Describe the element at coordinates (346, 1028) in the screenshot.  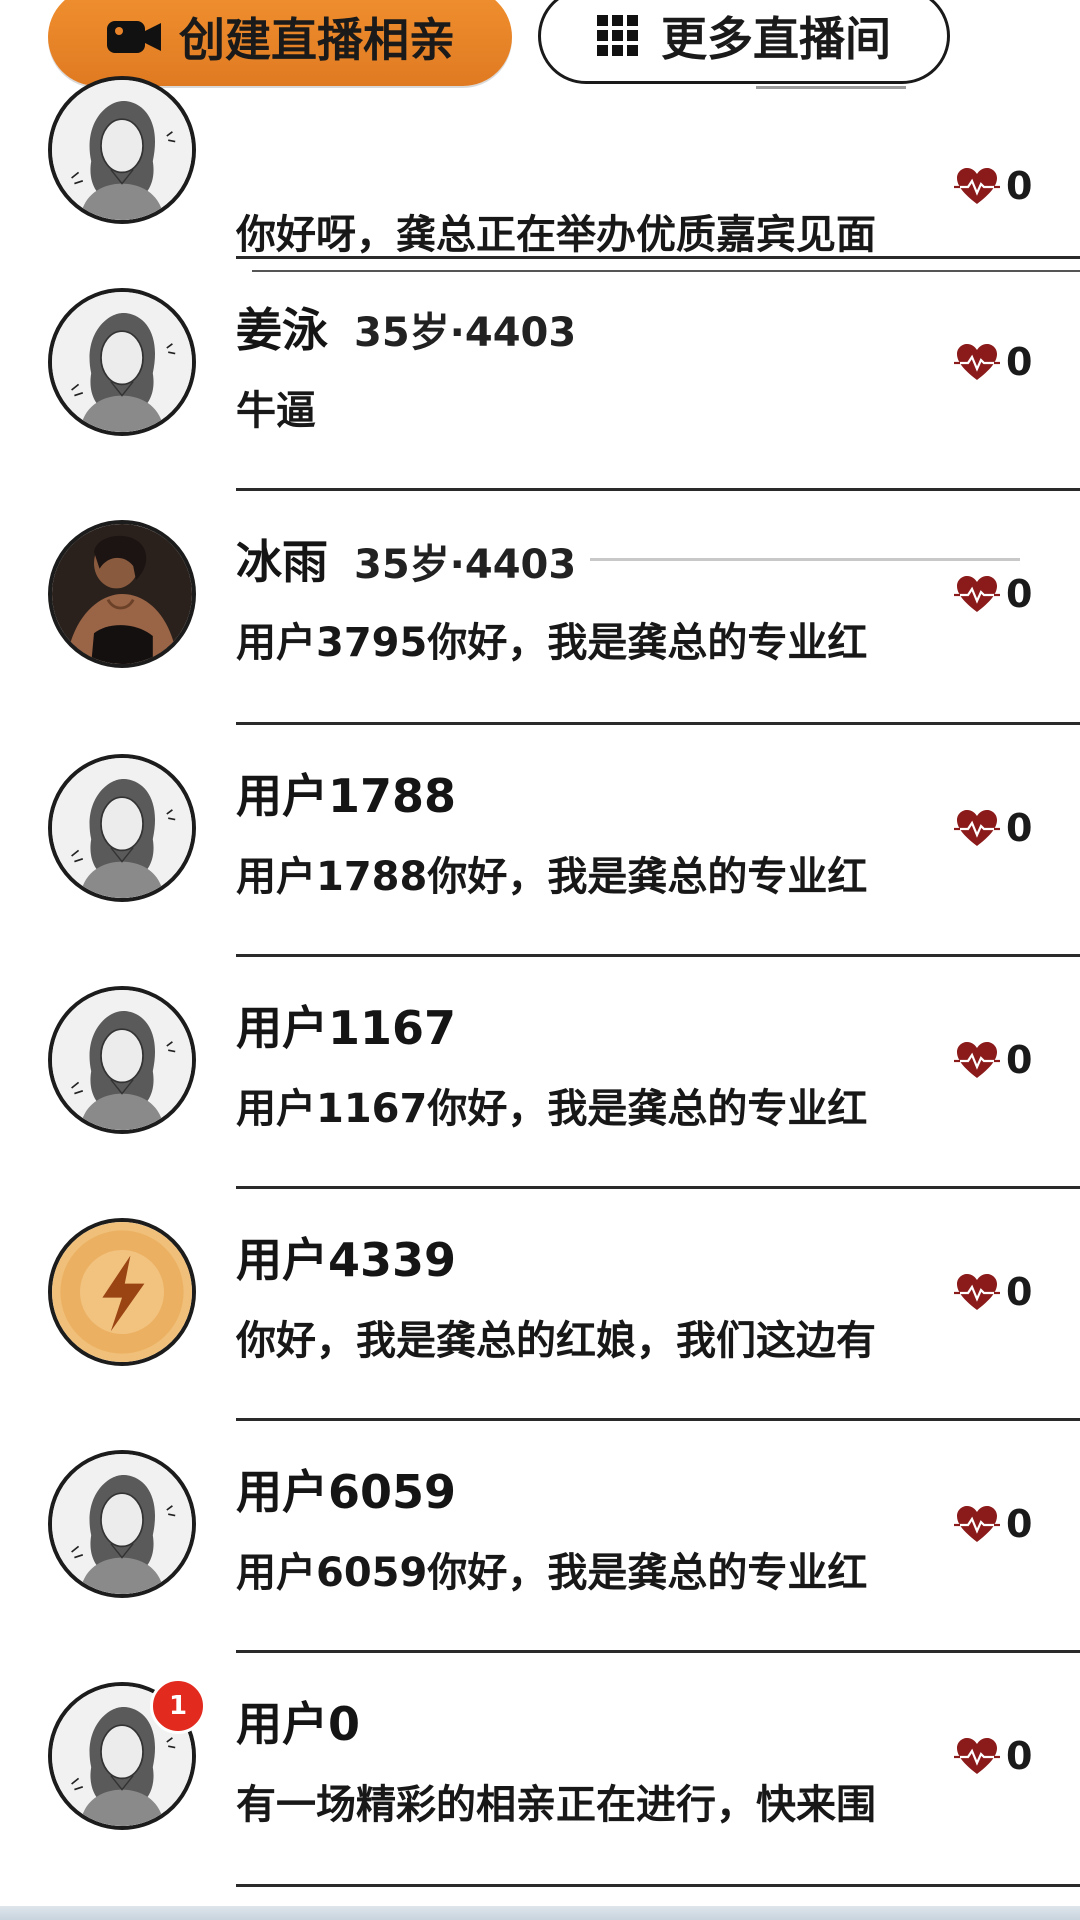
I see `user-name: 用户1167` at that location.